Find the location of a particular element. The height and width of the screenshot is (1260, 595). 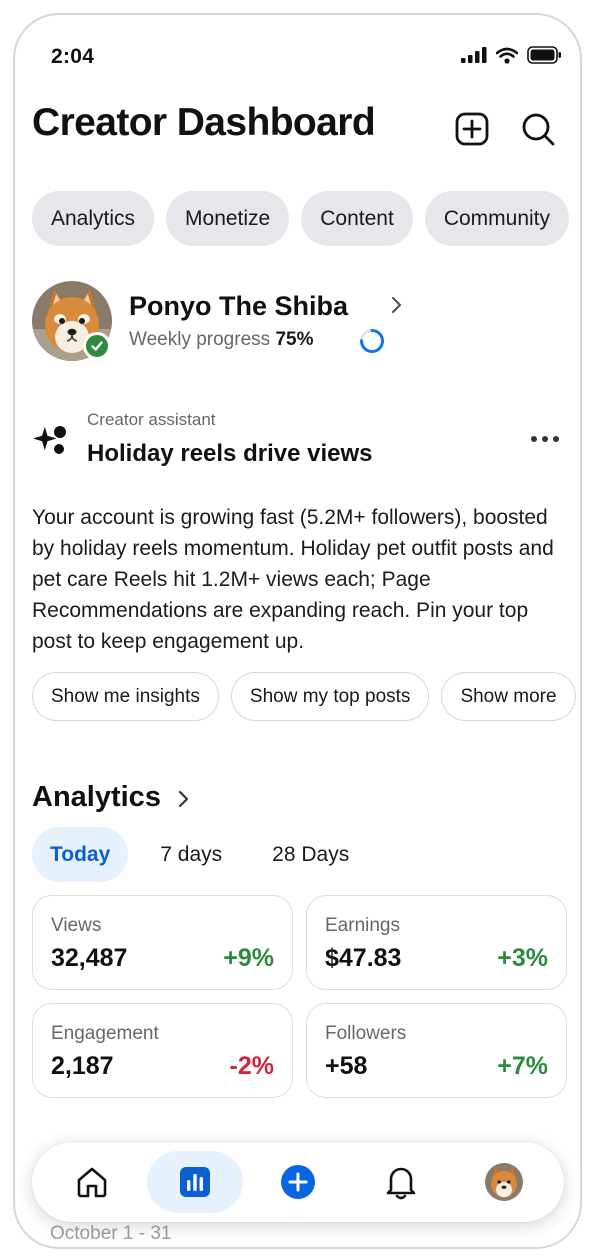

nav-home is located at coordinates (92, 1182).